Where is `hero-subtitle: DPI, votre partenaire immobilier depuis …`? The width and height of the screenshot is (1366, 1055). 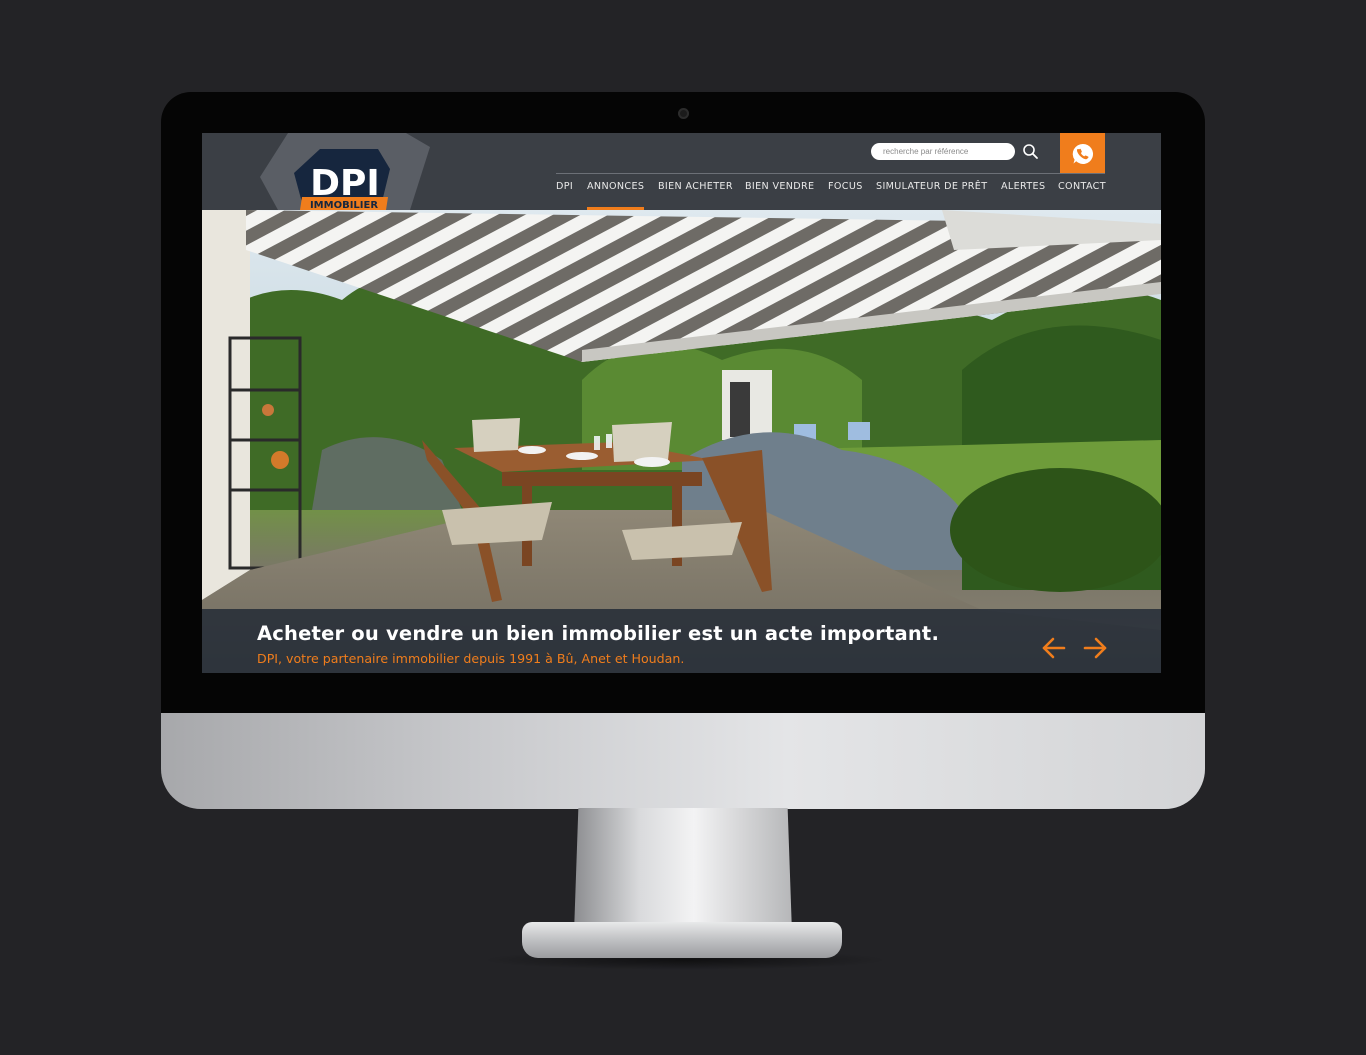 hero-subtitle: DPI, votre partenaire immobilier depuis … is located at coordinates (471, 658).